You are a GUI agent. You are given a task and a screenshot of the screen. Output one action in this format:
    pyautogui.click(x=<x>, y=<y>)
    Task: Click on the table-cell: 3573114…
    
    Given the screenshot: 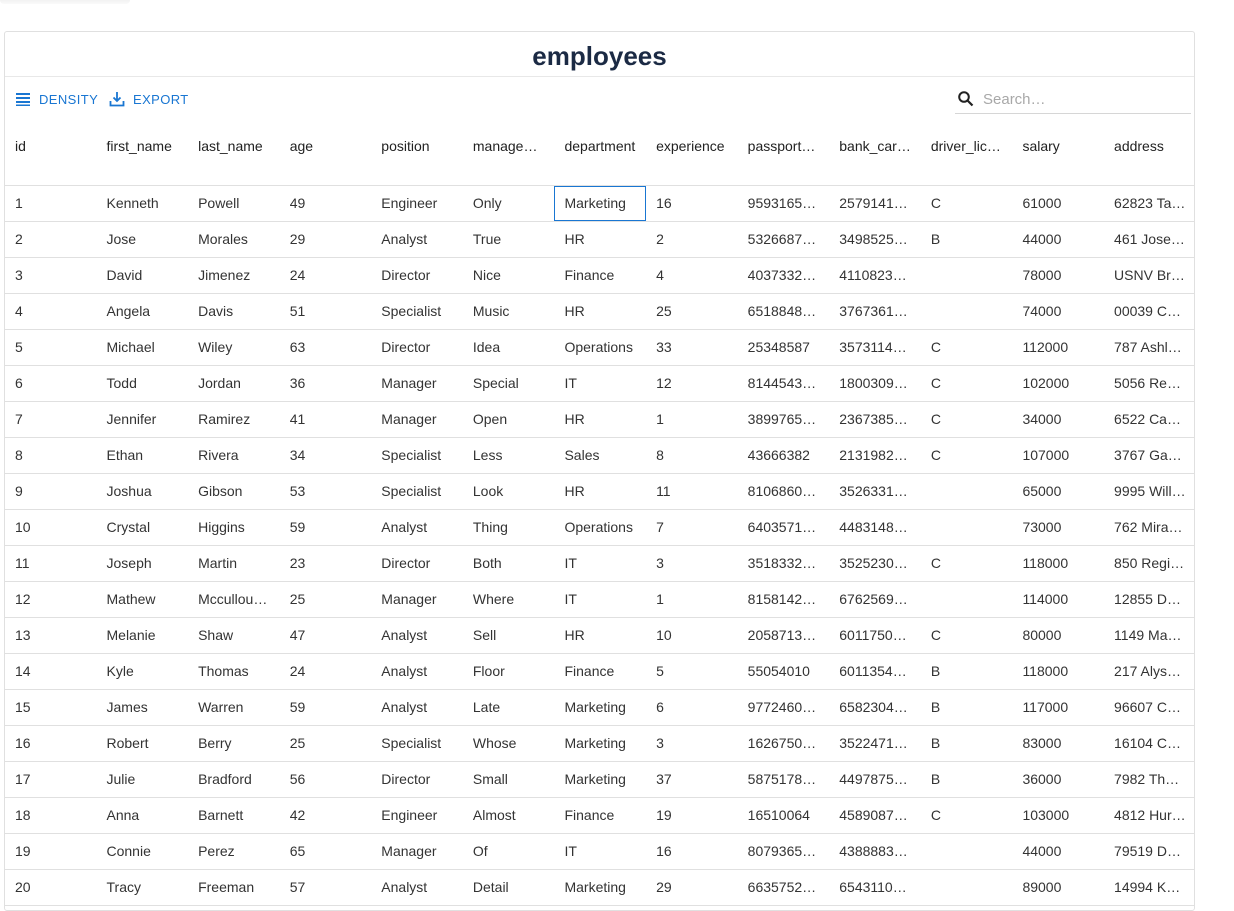 What is the action you would take?
    pyautogui.click(x=875, y=347)
    